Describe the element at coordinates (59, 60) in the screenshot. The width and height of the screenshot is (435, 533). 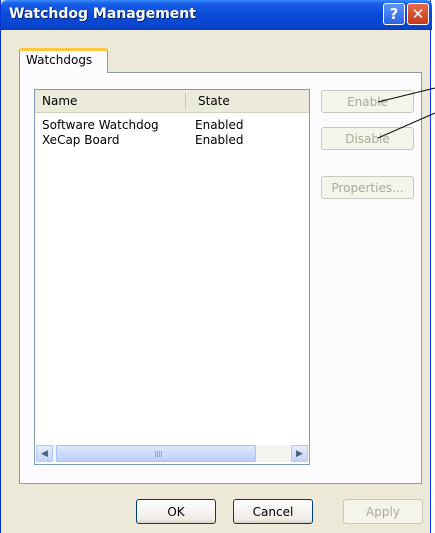
I see `tab-watchdogs-label: Watchdogs` at that location.